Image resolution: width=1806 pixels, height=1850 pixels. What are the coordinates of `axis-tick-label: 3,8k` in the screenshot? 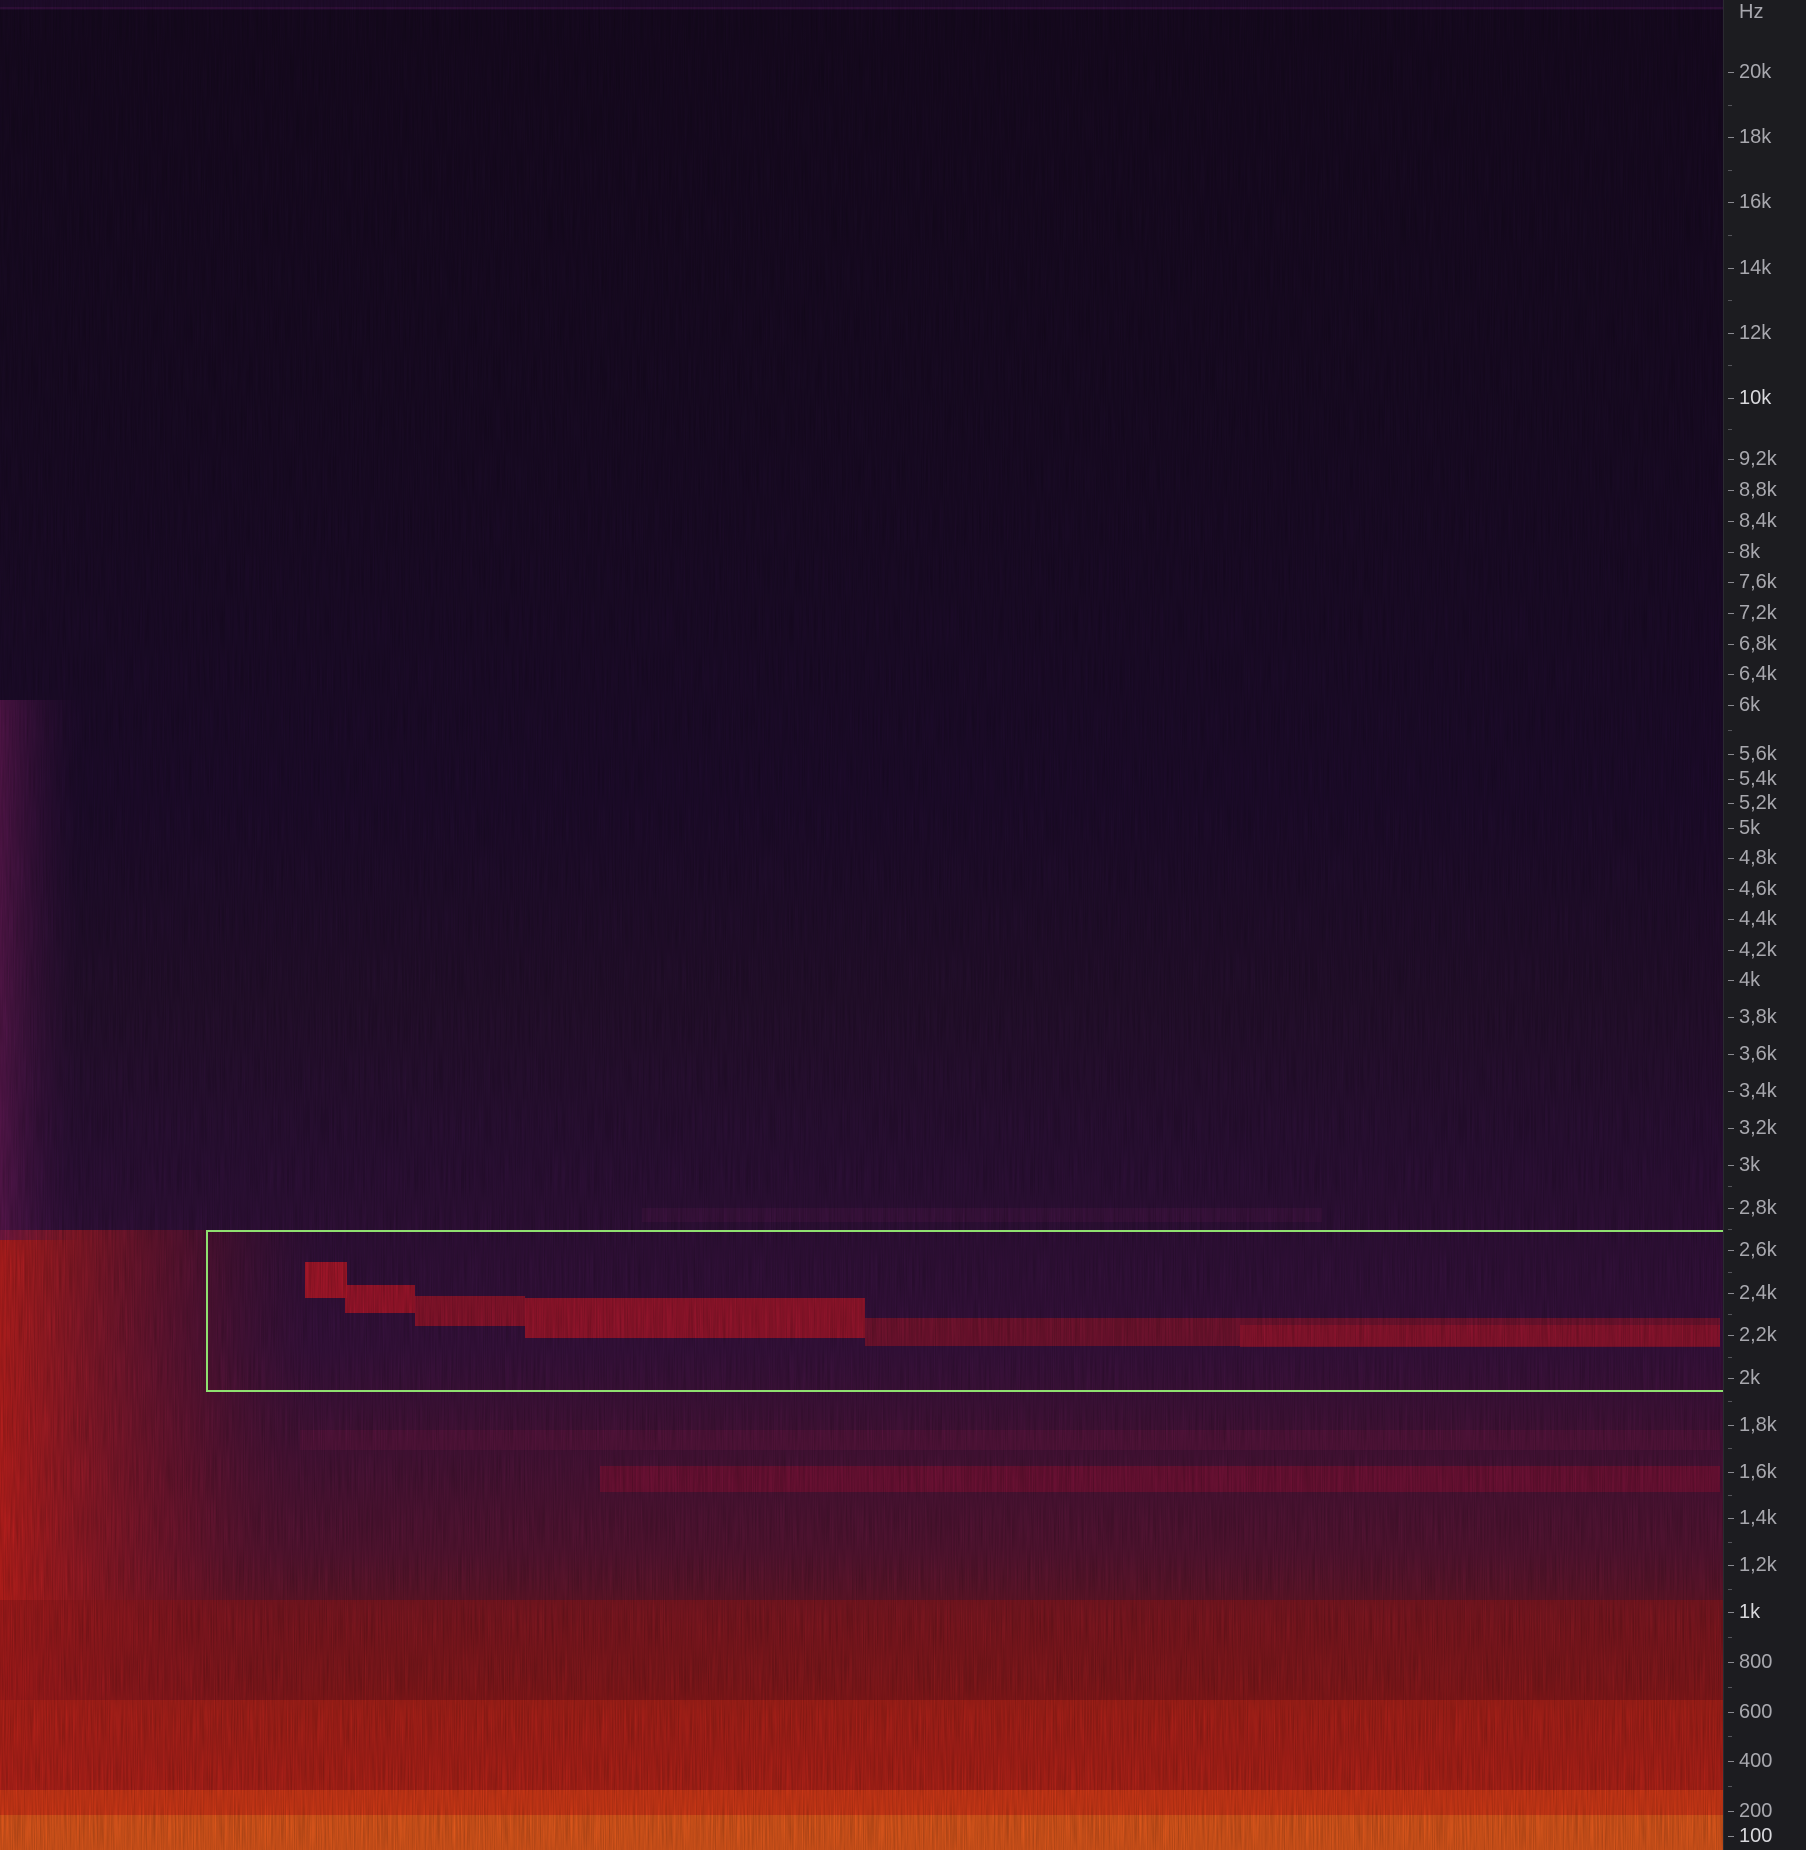 It's located at (1758, 1017).